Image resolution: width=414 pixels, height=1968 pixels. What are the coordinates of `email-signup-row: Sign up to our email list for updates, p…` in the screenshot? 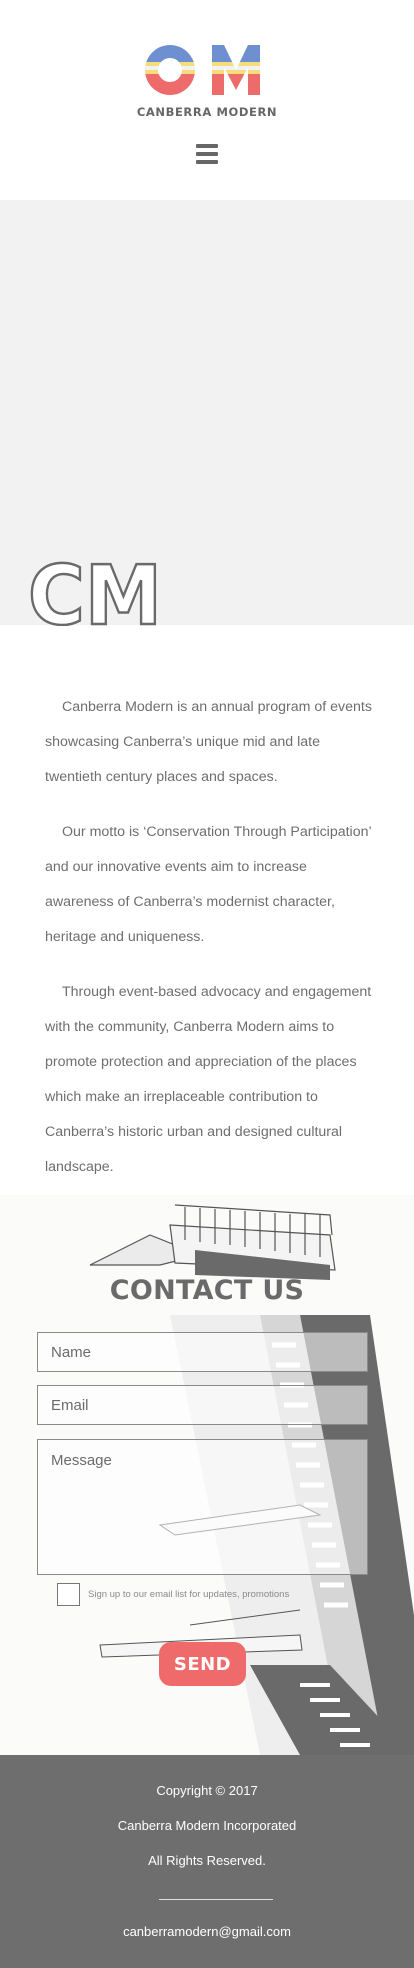 It's located at (187, 1595).